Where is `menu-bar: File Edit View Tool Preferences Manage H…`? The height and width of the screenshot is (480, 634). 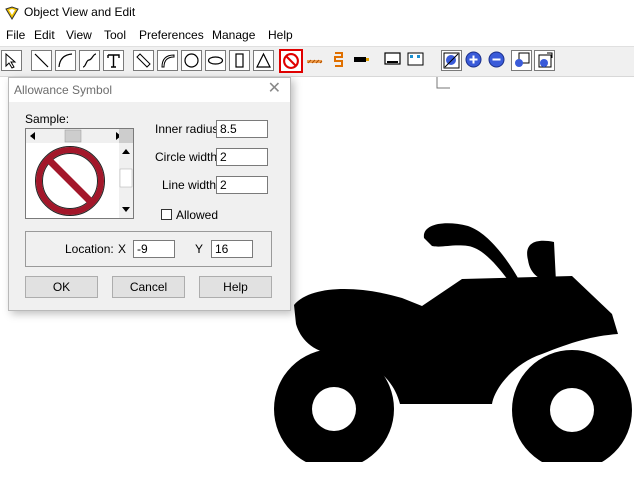
menu-bar: File Edit View Tool Preferences Manage H… is located at coordinates (317, 36).